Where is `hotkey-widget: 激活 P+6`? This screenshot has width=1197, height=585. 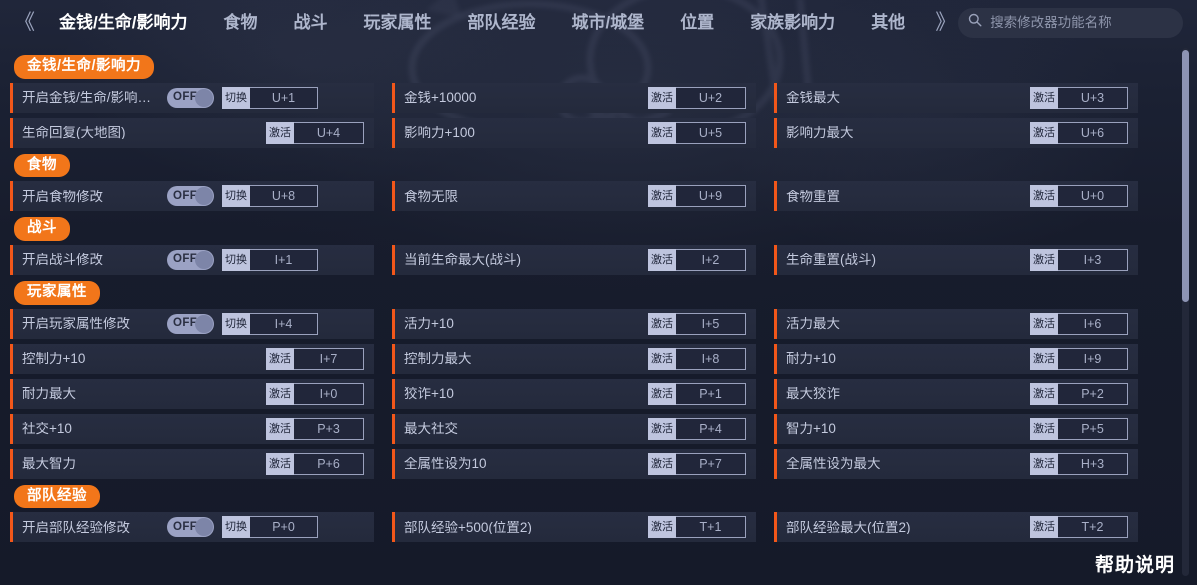
hotkey-widget: 激活 P+6 is located at coordinates (315, 463).